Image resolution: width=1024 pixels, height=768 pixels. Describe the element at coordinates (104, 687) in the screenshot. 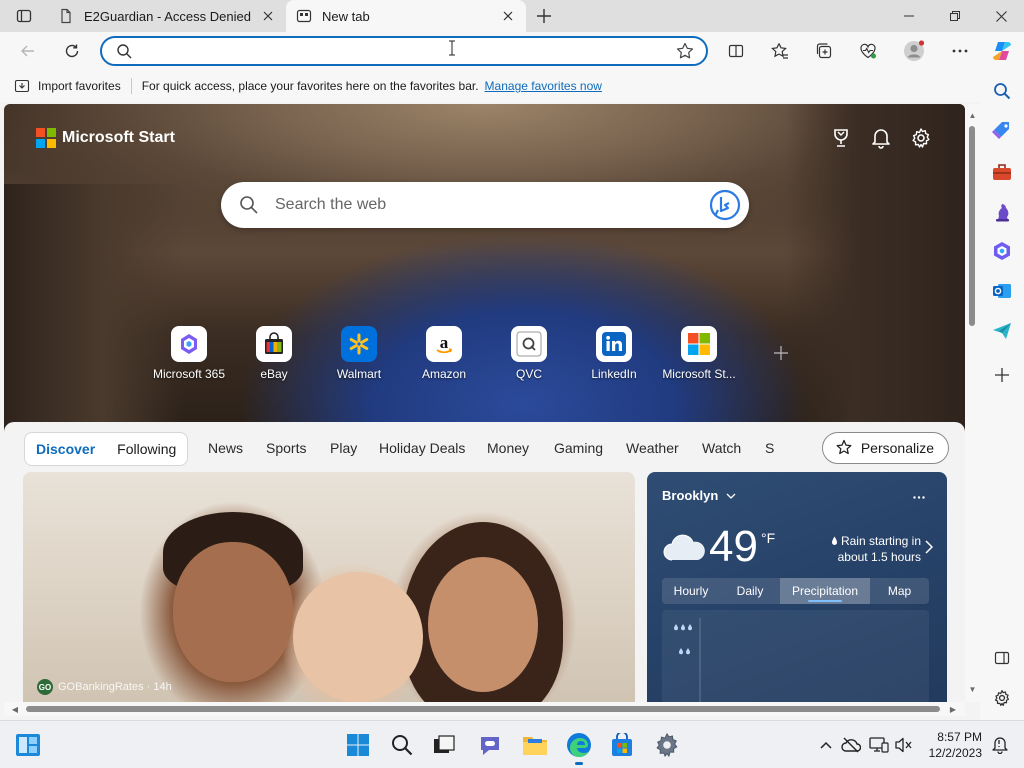

I see `article-source: GO GOBankingRates · 14h` at that location.